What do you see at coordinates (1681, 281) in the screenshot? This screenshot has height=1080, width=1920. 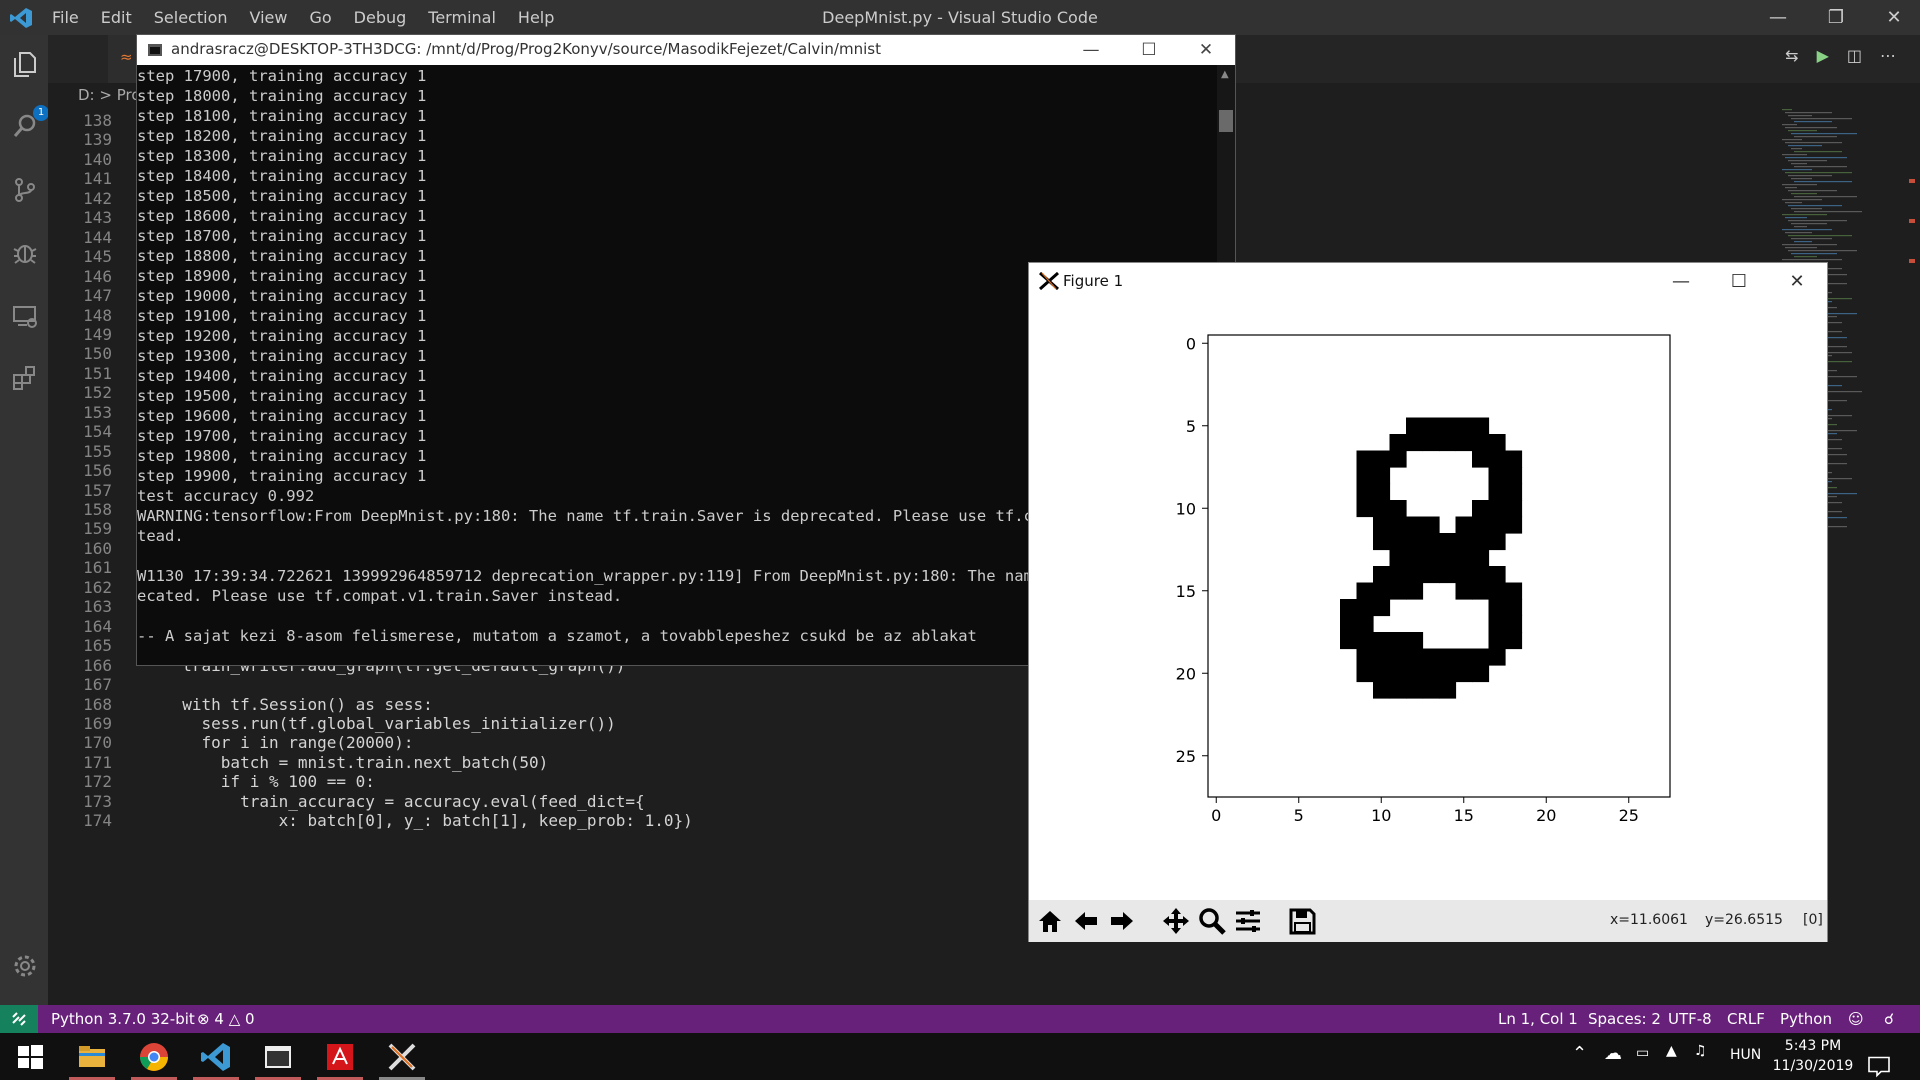 I see `figure-minimize-button: —` at bounding box center [1681, 281].